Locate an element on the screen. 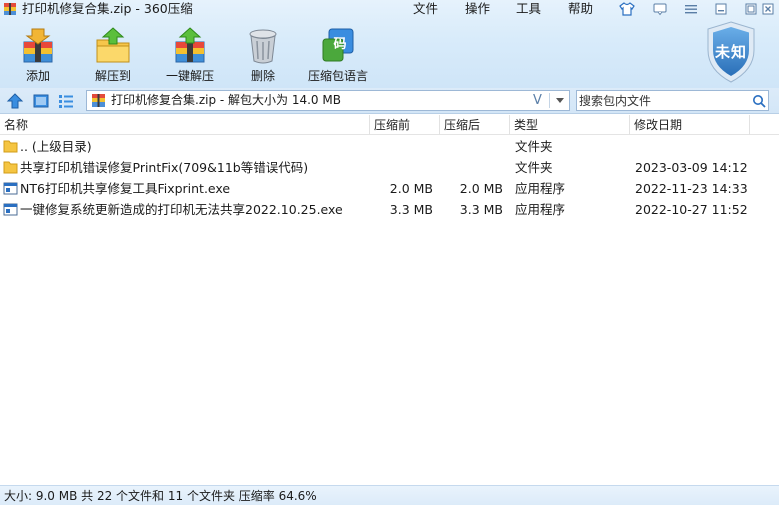  archive-language-button: 码 压缩包语言 is located at coordinates (338, 55).